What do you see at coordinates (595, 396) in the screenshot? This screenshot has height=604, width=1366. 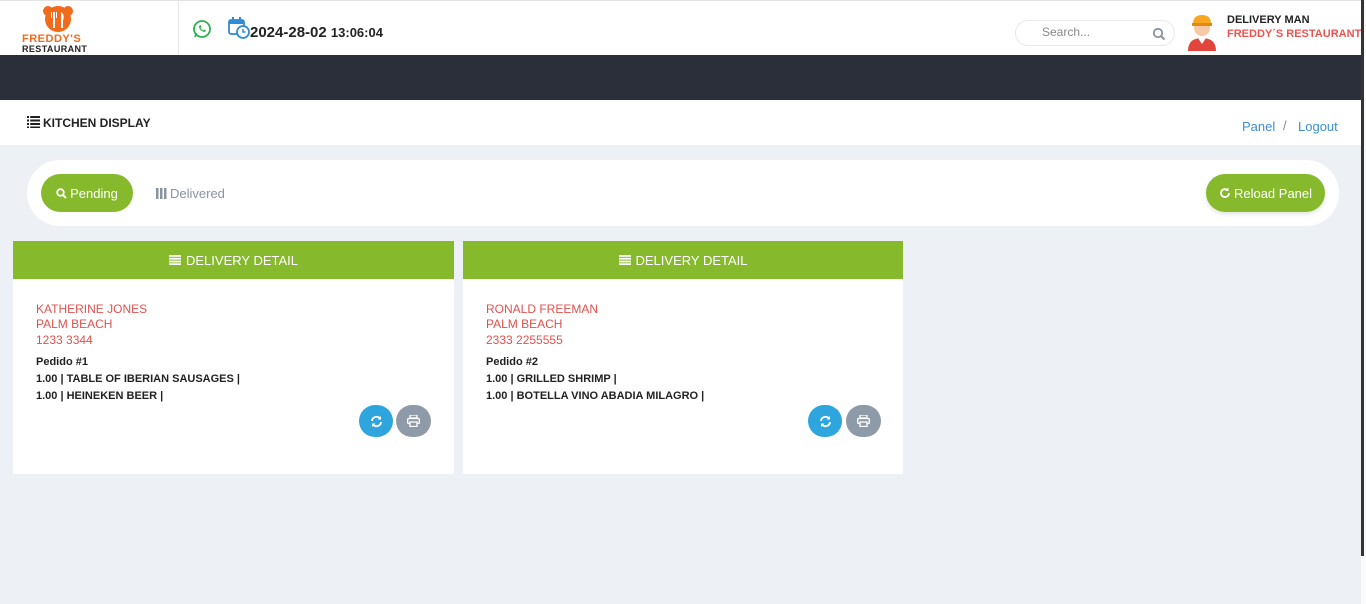 I see `order-item: 1.00 | BOTELLA VINO ABADIA MILAGRO |` at bounding box center [595, 396].